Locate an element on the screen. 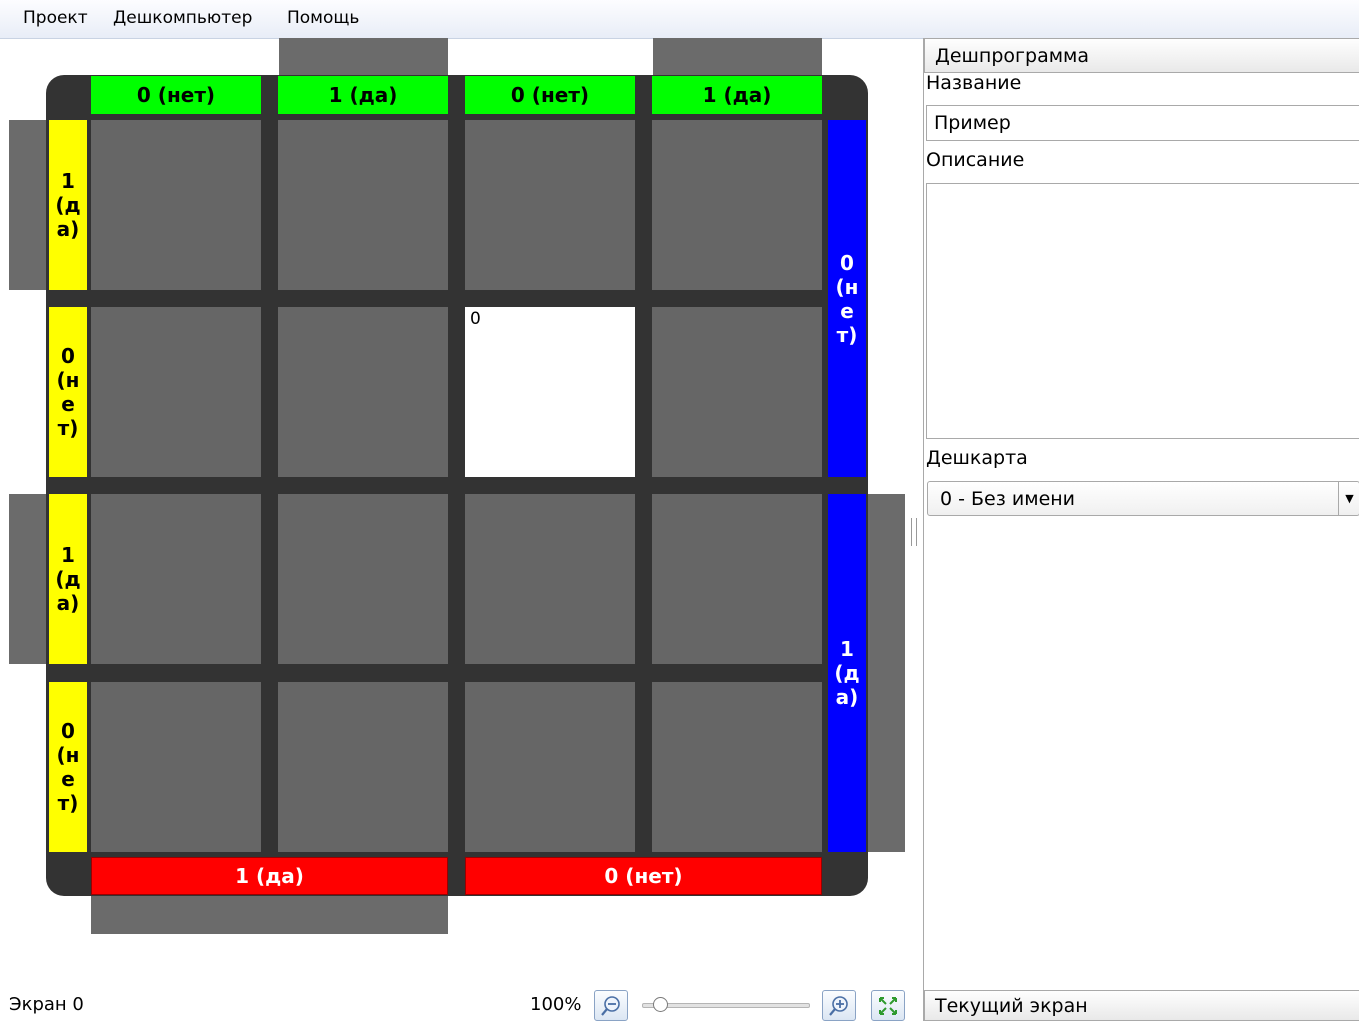 The image size is (1359, 1021). zoom-out-button is located at coordinates (611, 1005).